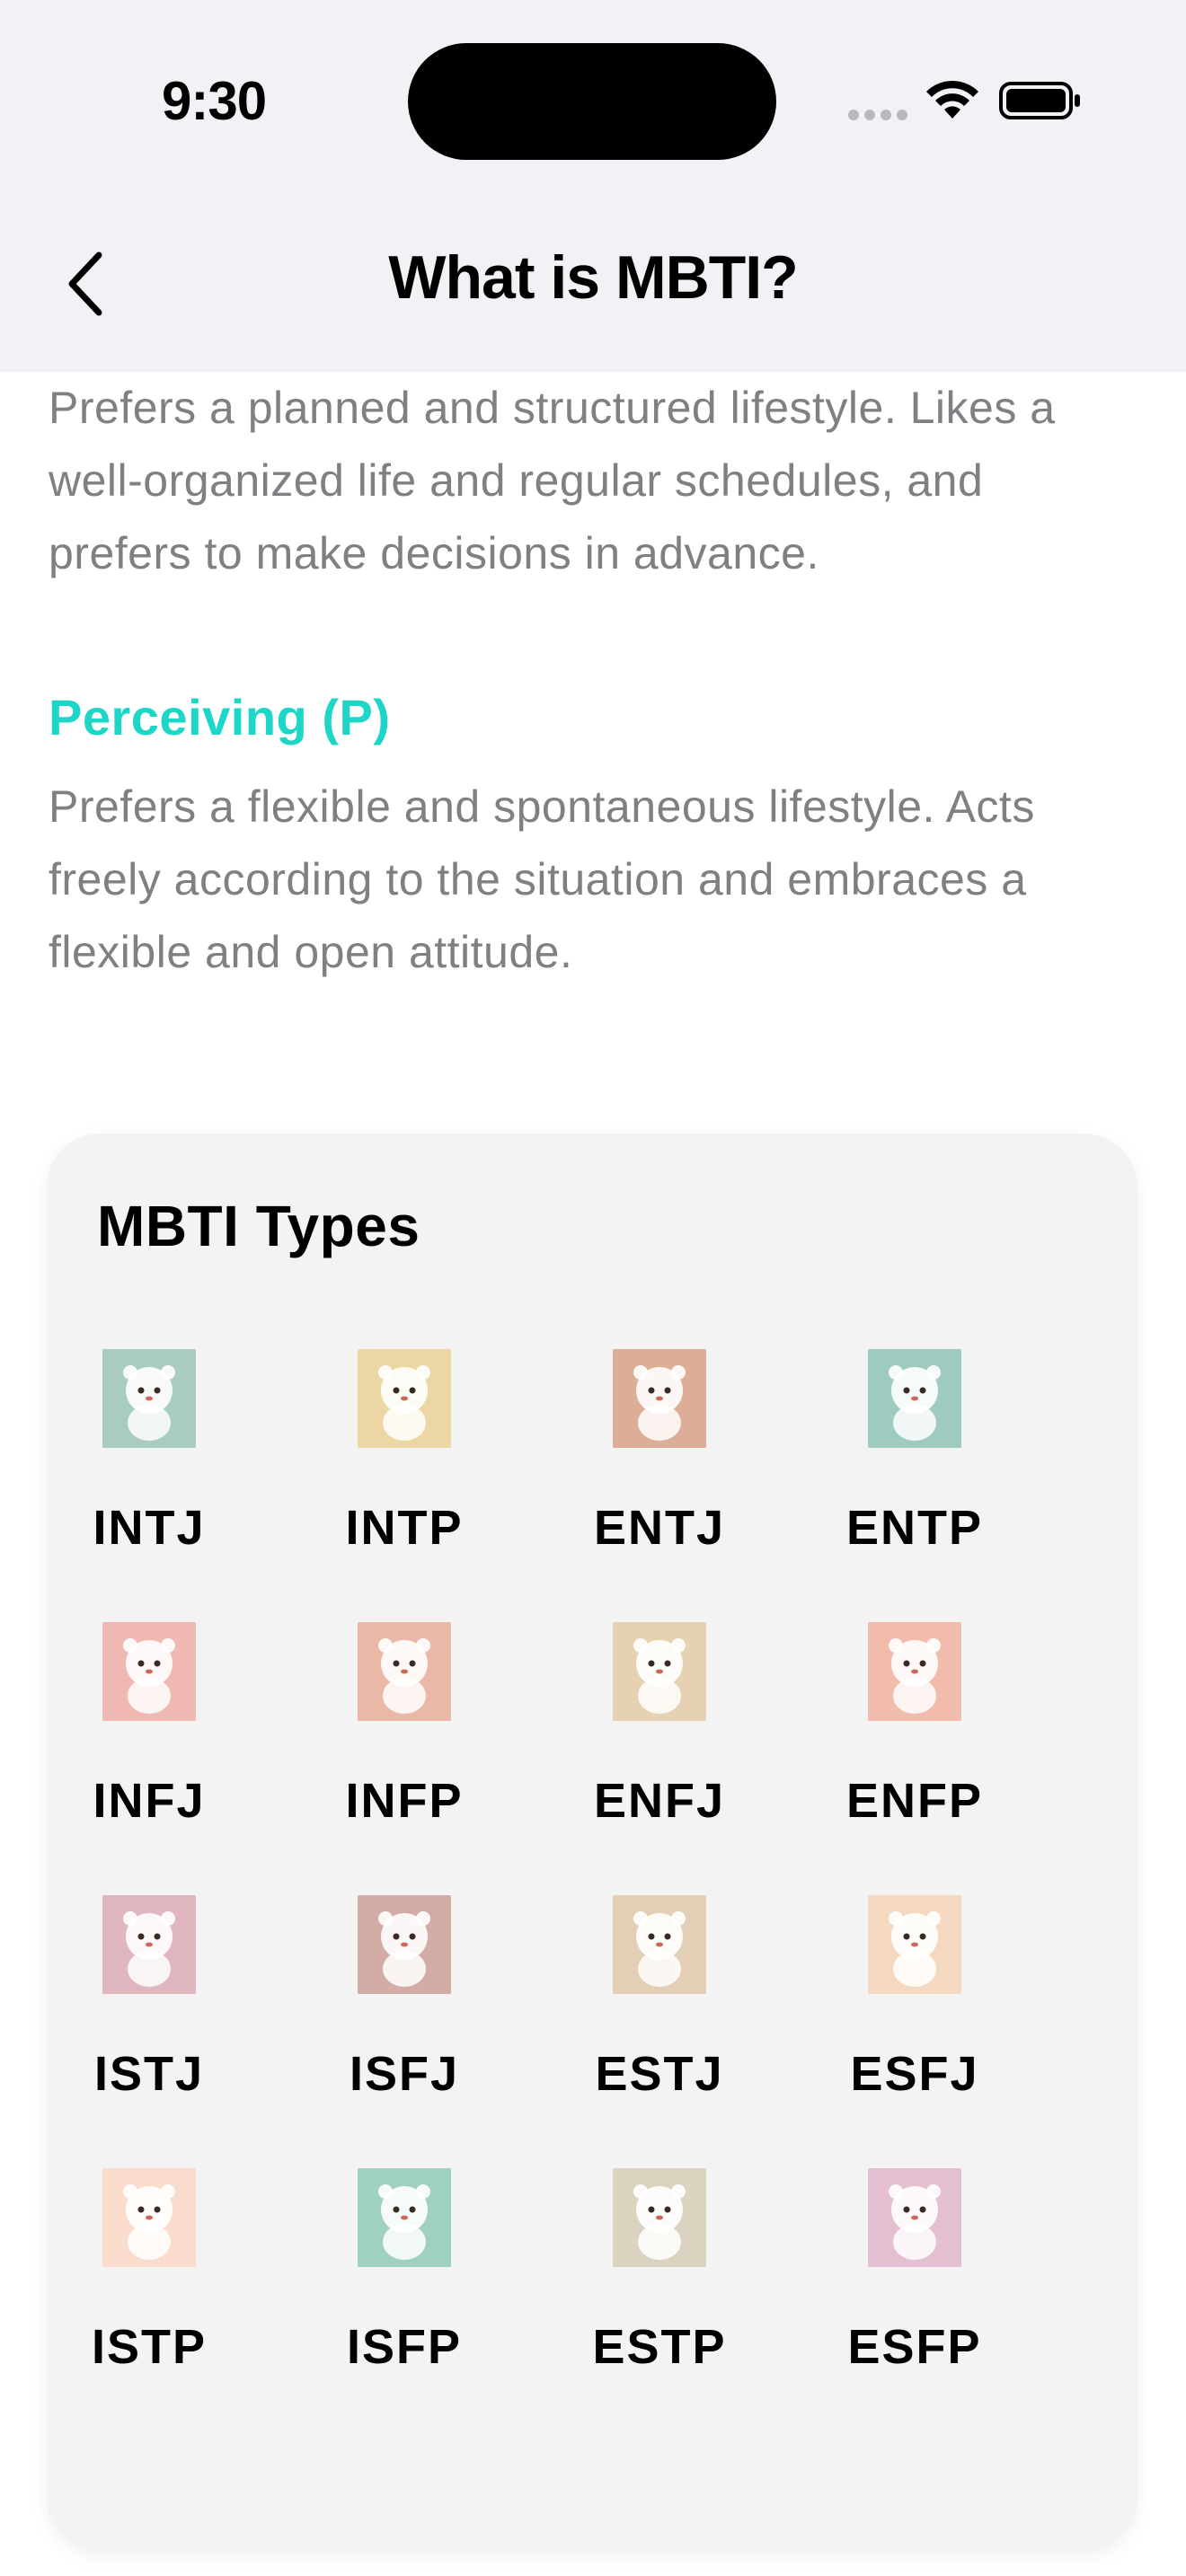  What do you see at coordinates (914, 2285) in the screenshot?
I see `mbti-type-esfp: ESFP` at bounding box center [914, 2285].